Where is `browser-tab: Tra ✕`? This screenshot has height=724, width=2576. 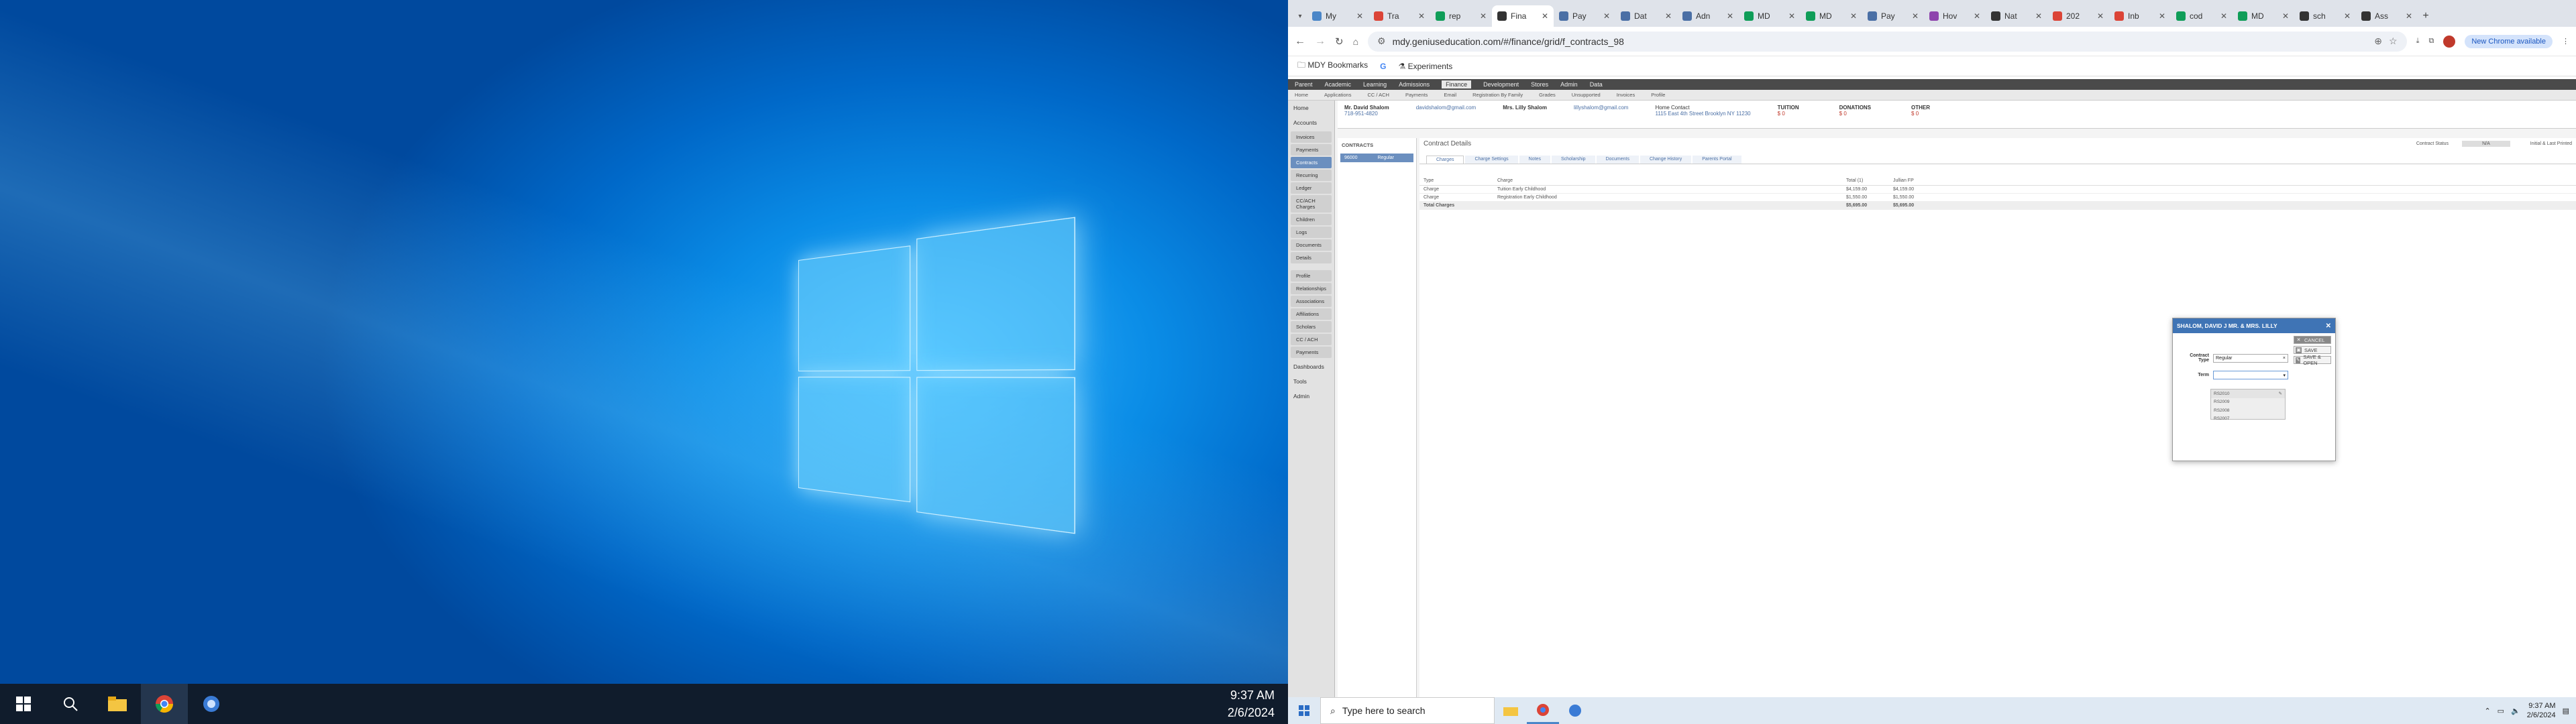
browser-tab: Tra ✕ is located at coordinates (1399, 16).